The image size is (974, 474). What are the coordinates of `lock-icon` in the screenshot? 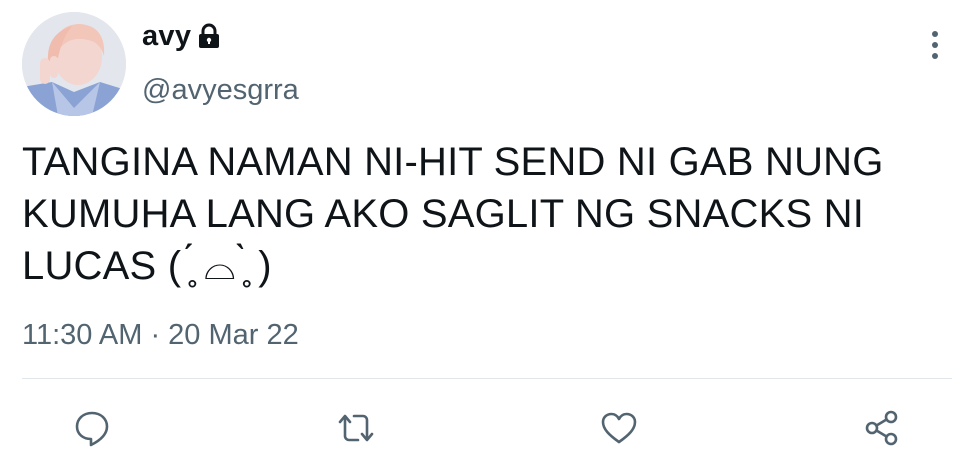 It's located at (209, 36).